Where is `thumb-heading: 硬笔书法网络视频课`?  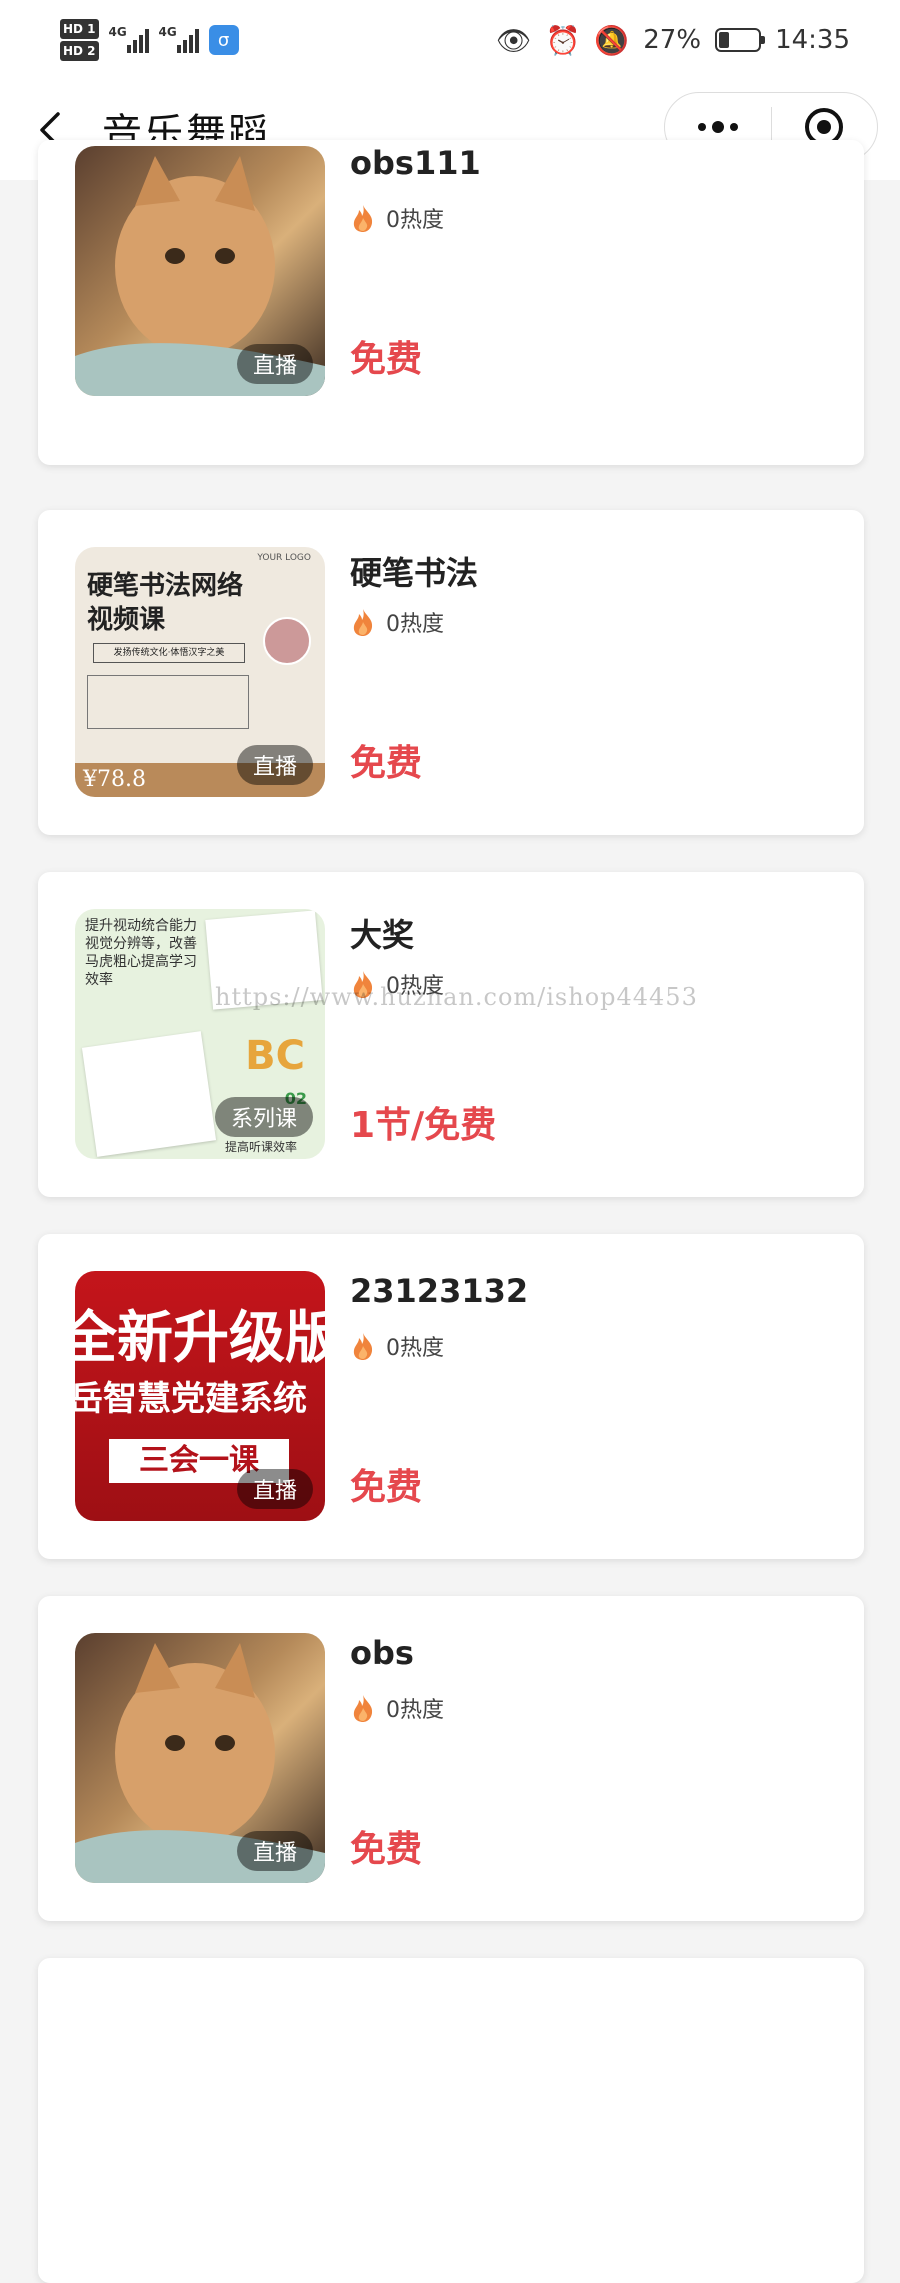 thumb-heading: 硬笔书法网络视频课 is located at coordinates (165, 603).